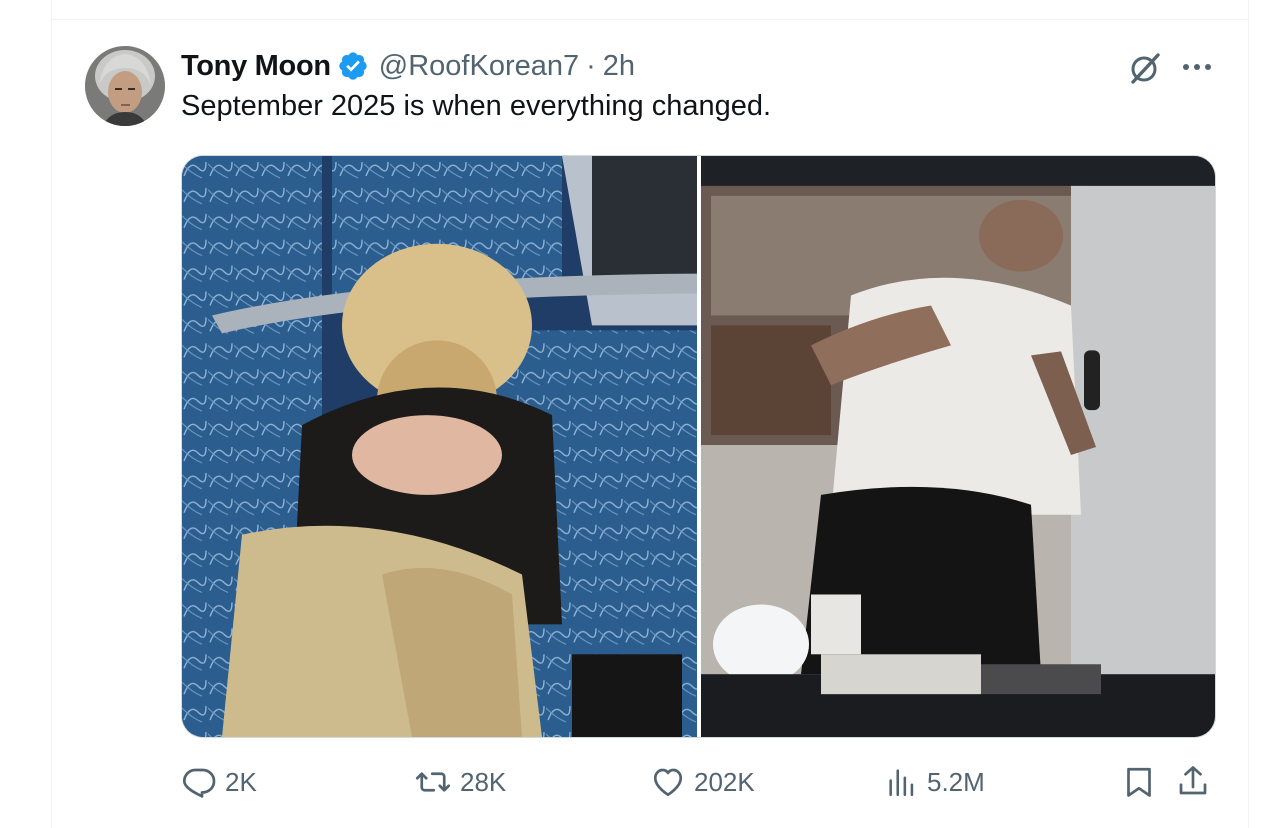 The height and width of the screenshot is (828, 1266). Describe the element at coordinates (956, 781) in the screenshot. I see `views-count: 5.2M` at that location.